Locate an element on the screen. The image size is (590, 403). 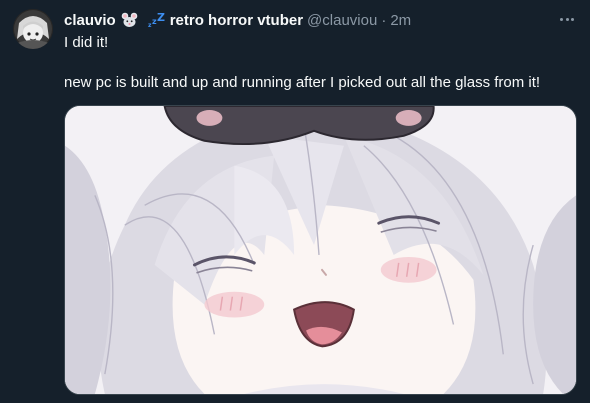
display-name-suffix: retro horror vtuber is located at coordinates (236, 20).